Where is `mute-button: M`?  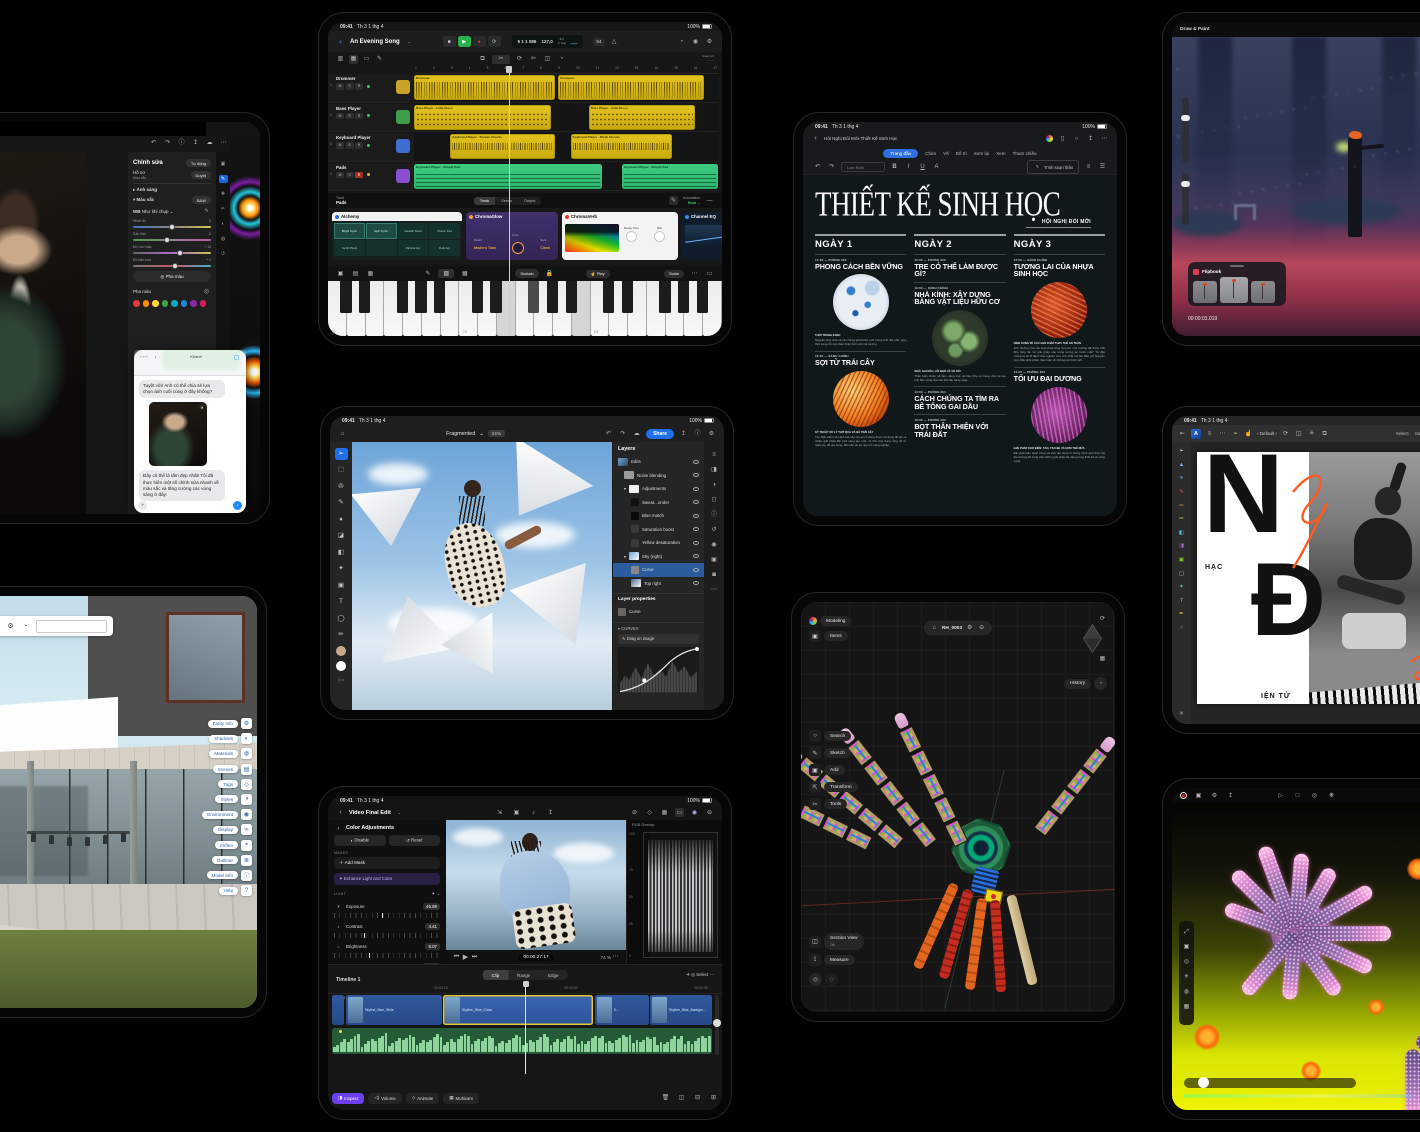
mute-button: M is located at coordinates (340, 86).